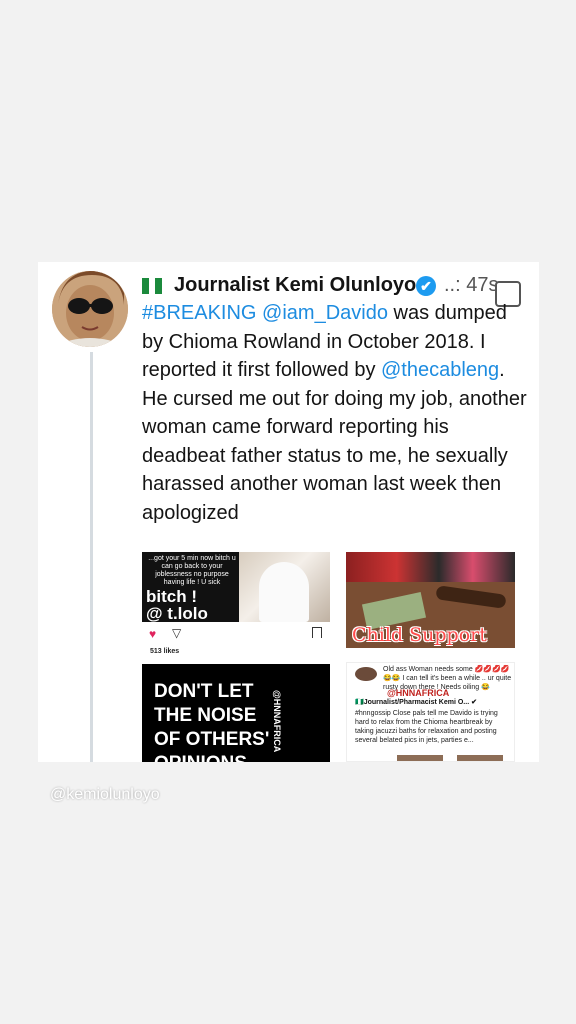 The image size is (576, 1024). I want to click on account-handle: @kemiolunloyo, so click(105, 794).